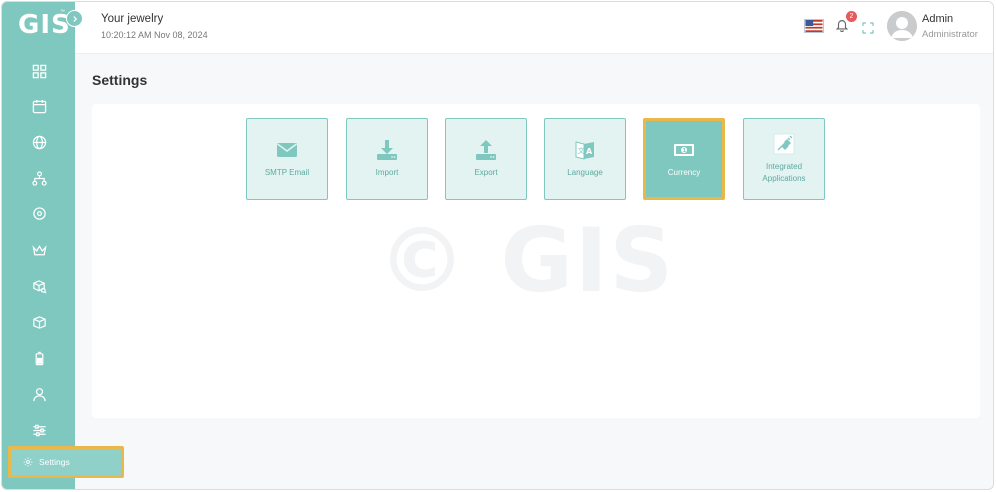  What do you see at coordinates (39, 178) in the screenshot?
I see `sitemap-icon` at bounding box center [39, 178].